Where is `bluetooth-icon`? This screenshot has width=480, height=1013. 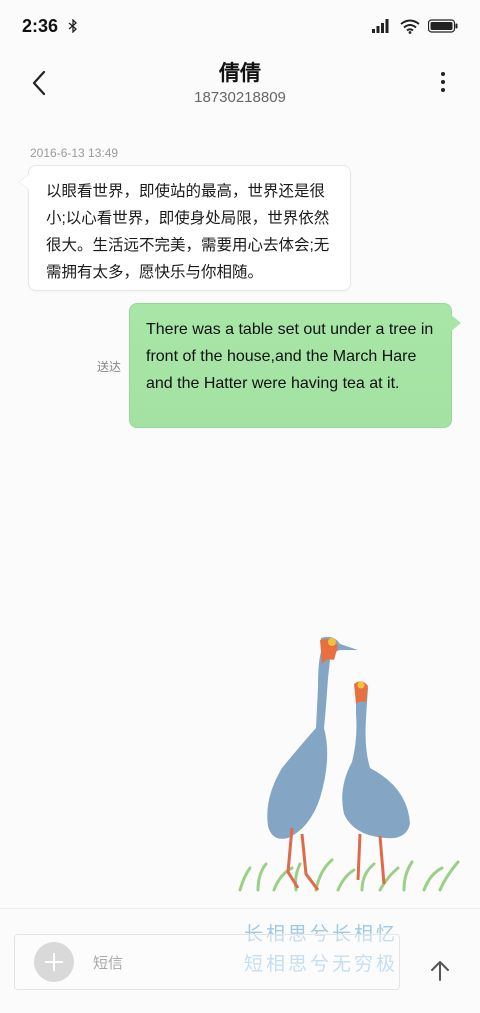 bluetooth-icon is located at coordinates (72, 26).